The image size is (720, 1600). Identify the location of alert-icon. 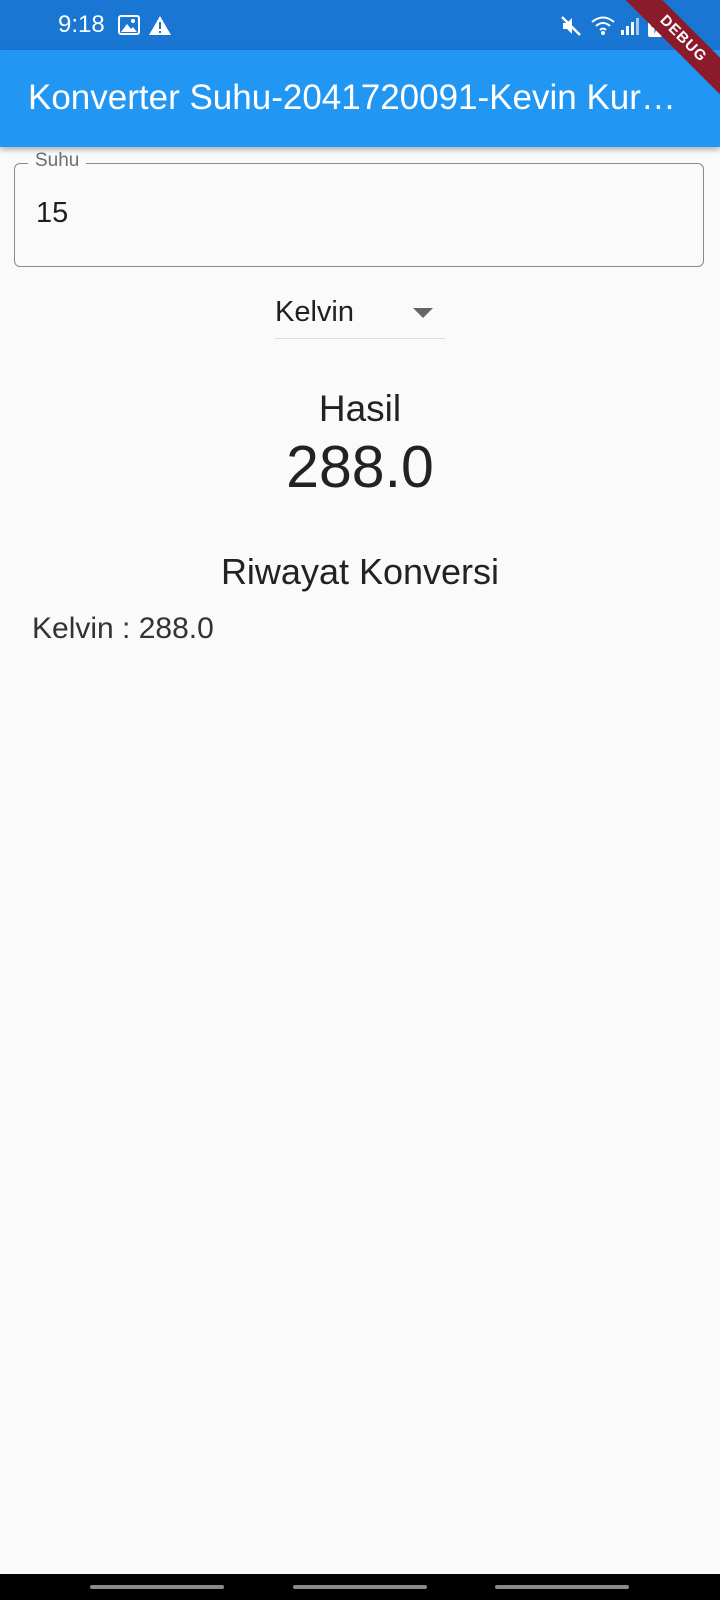
(160, 28).